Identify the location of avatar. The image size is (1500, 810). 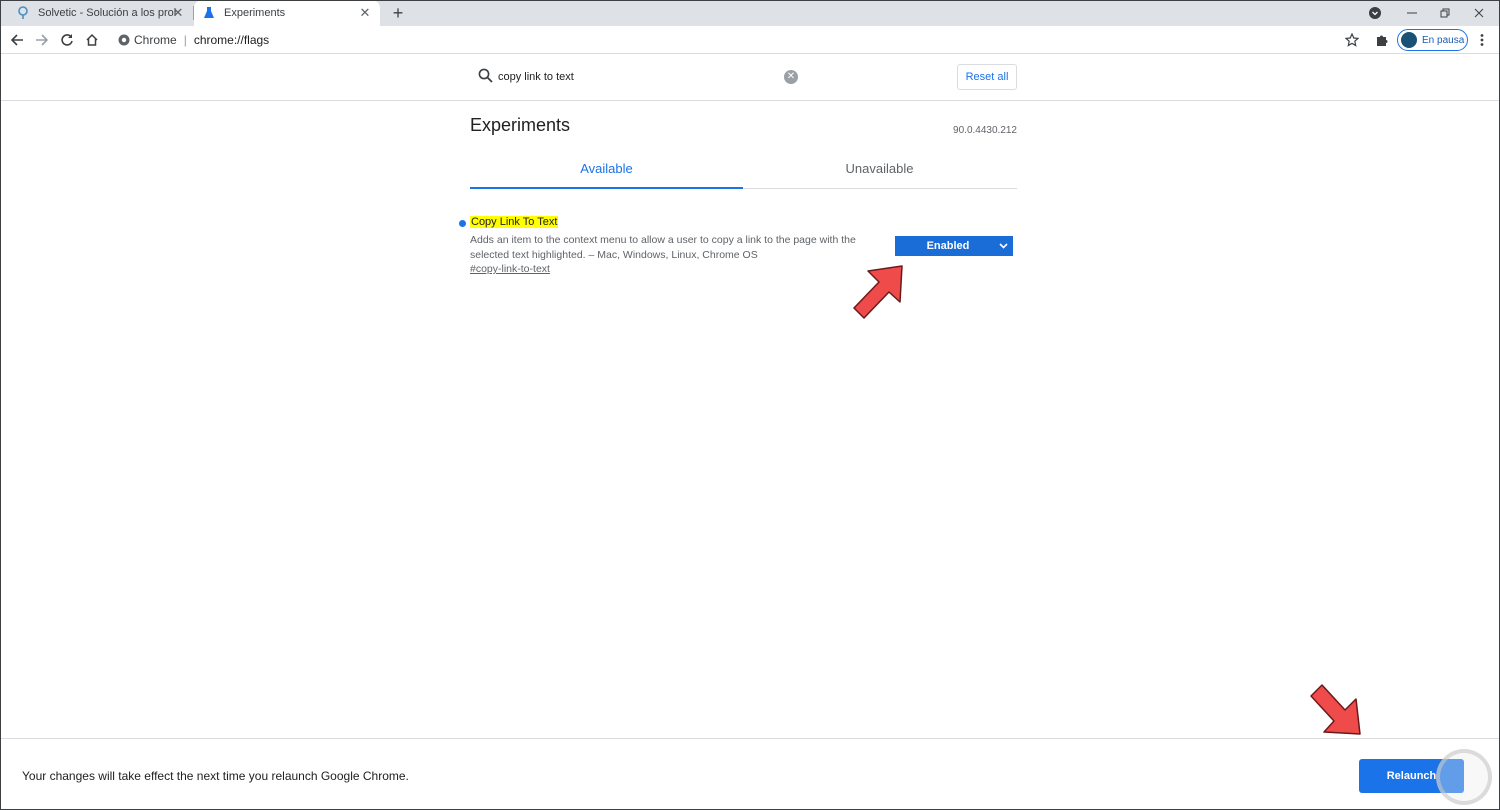
(1409, 40).